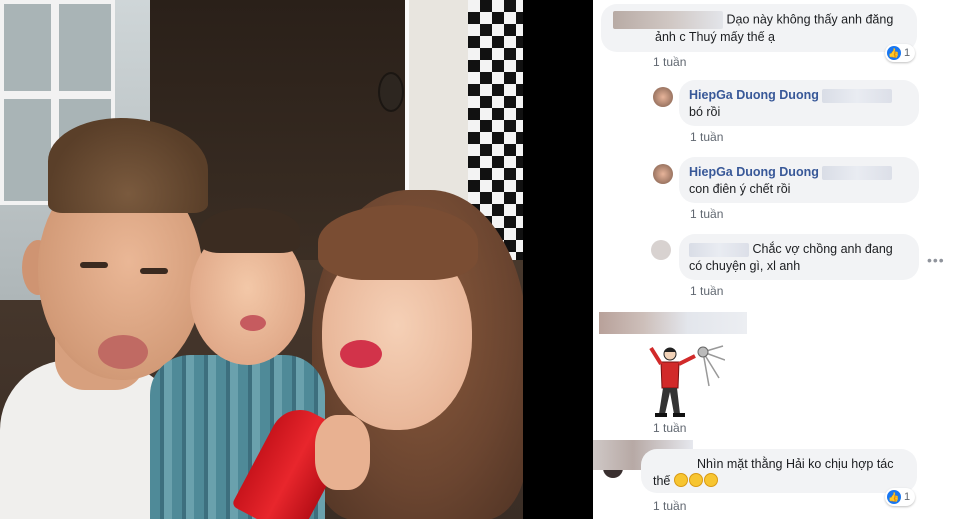 This screenshot has height=519, width=953. What do you see at coordinates (662, 481) in the screenshot?
I see `comment-text: thế` at bounding box center [662, 481].